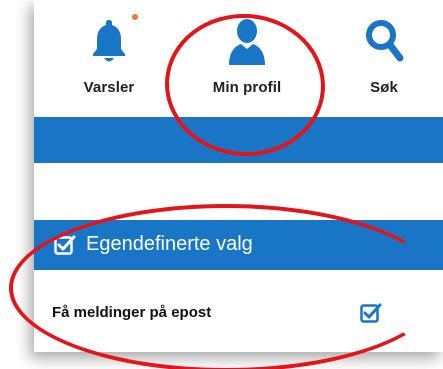 This screenshot has width=443, height=369. What do you see at coordinates (384, 87) in the screenshot?
I see `nav-label-sok: Søk` at bounding box center [384, 87].